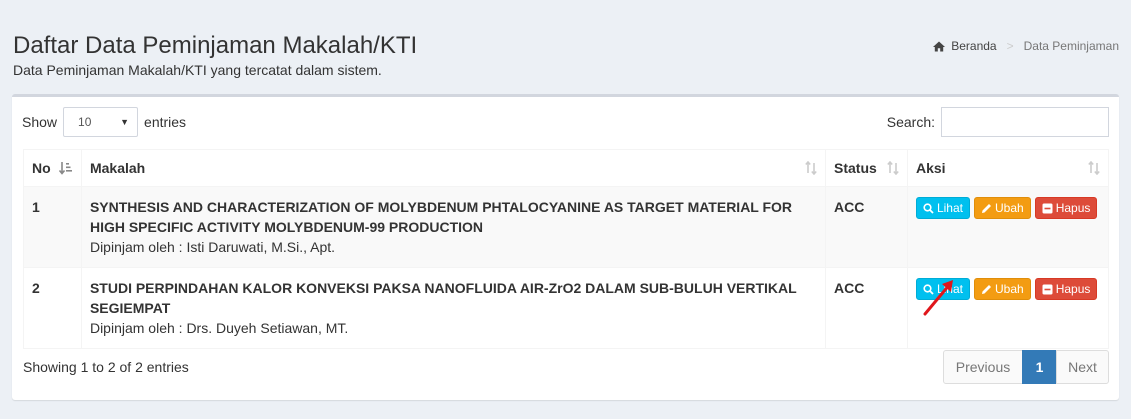  I want to click on search-control: Search:, so click(998, 122).